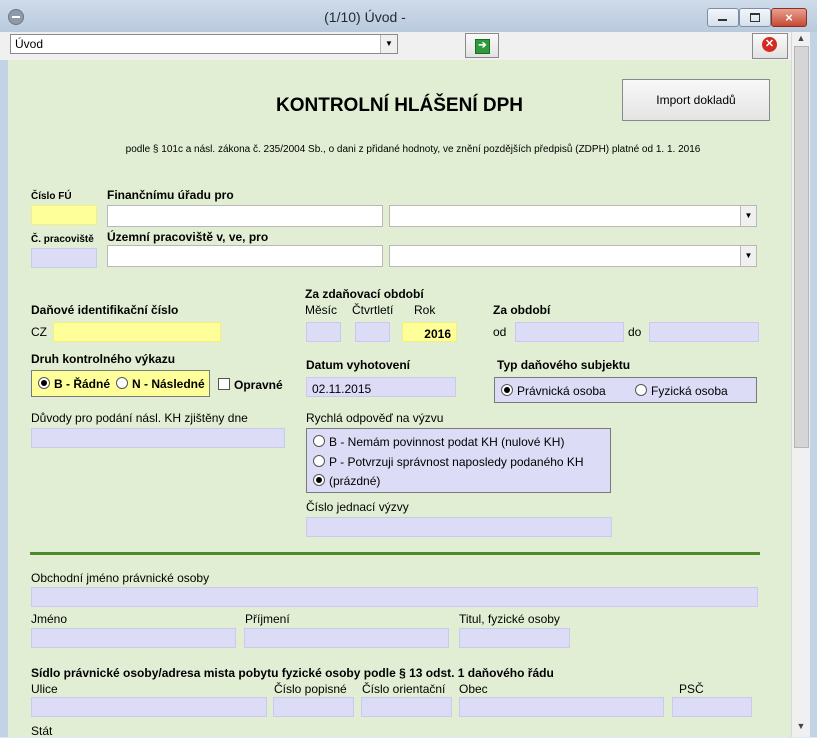  What do you see at coordinates (372, 332) in the screenshot?
I see `ctvrtleti-field` at bounding box center [372, 332].